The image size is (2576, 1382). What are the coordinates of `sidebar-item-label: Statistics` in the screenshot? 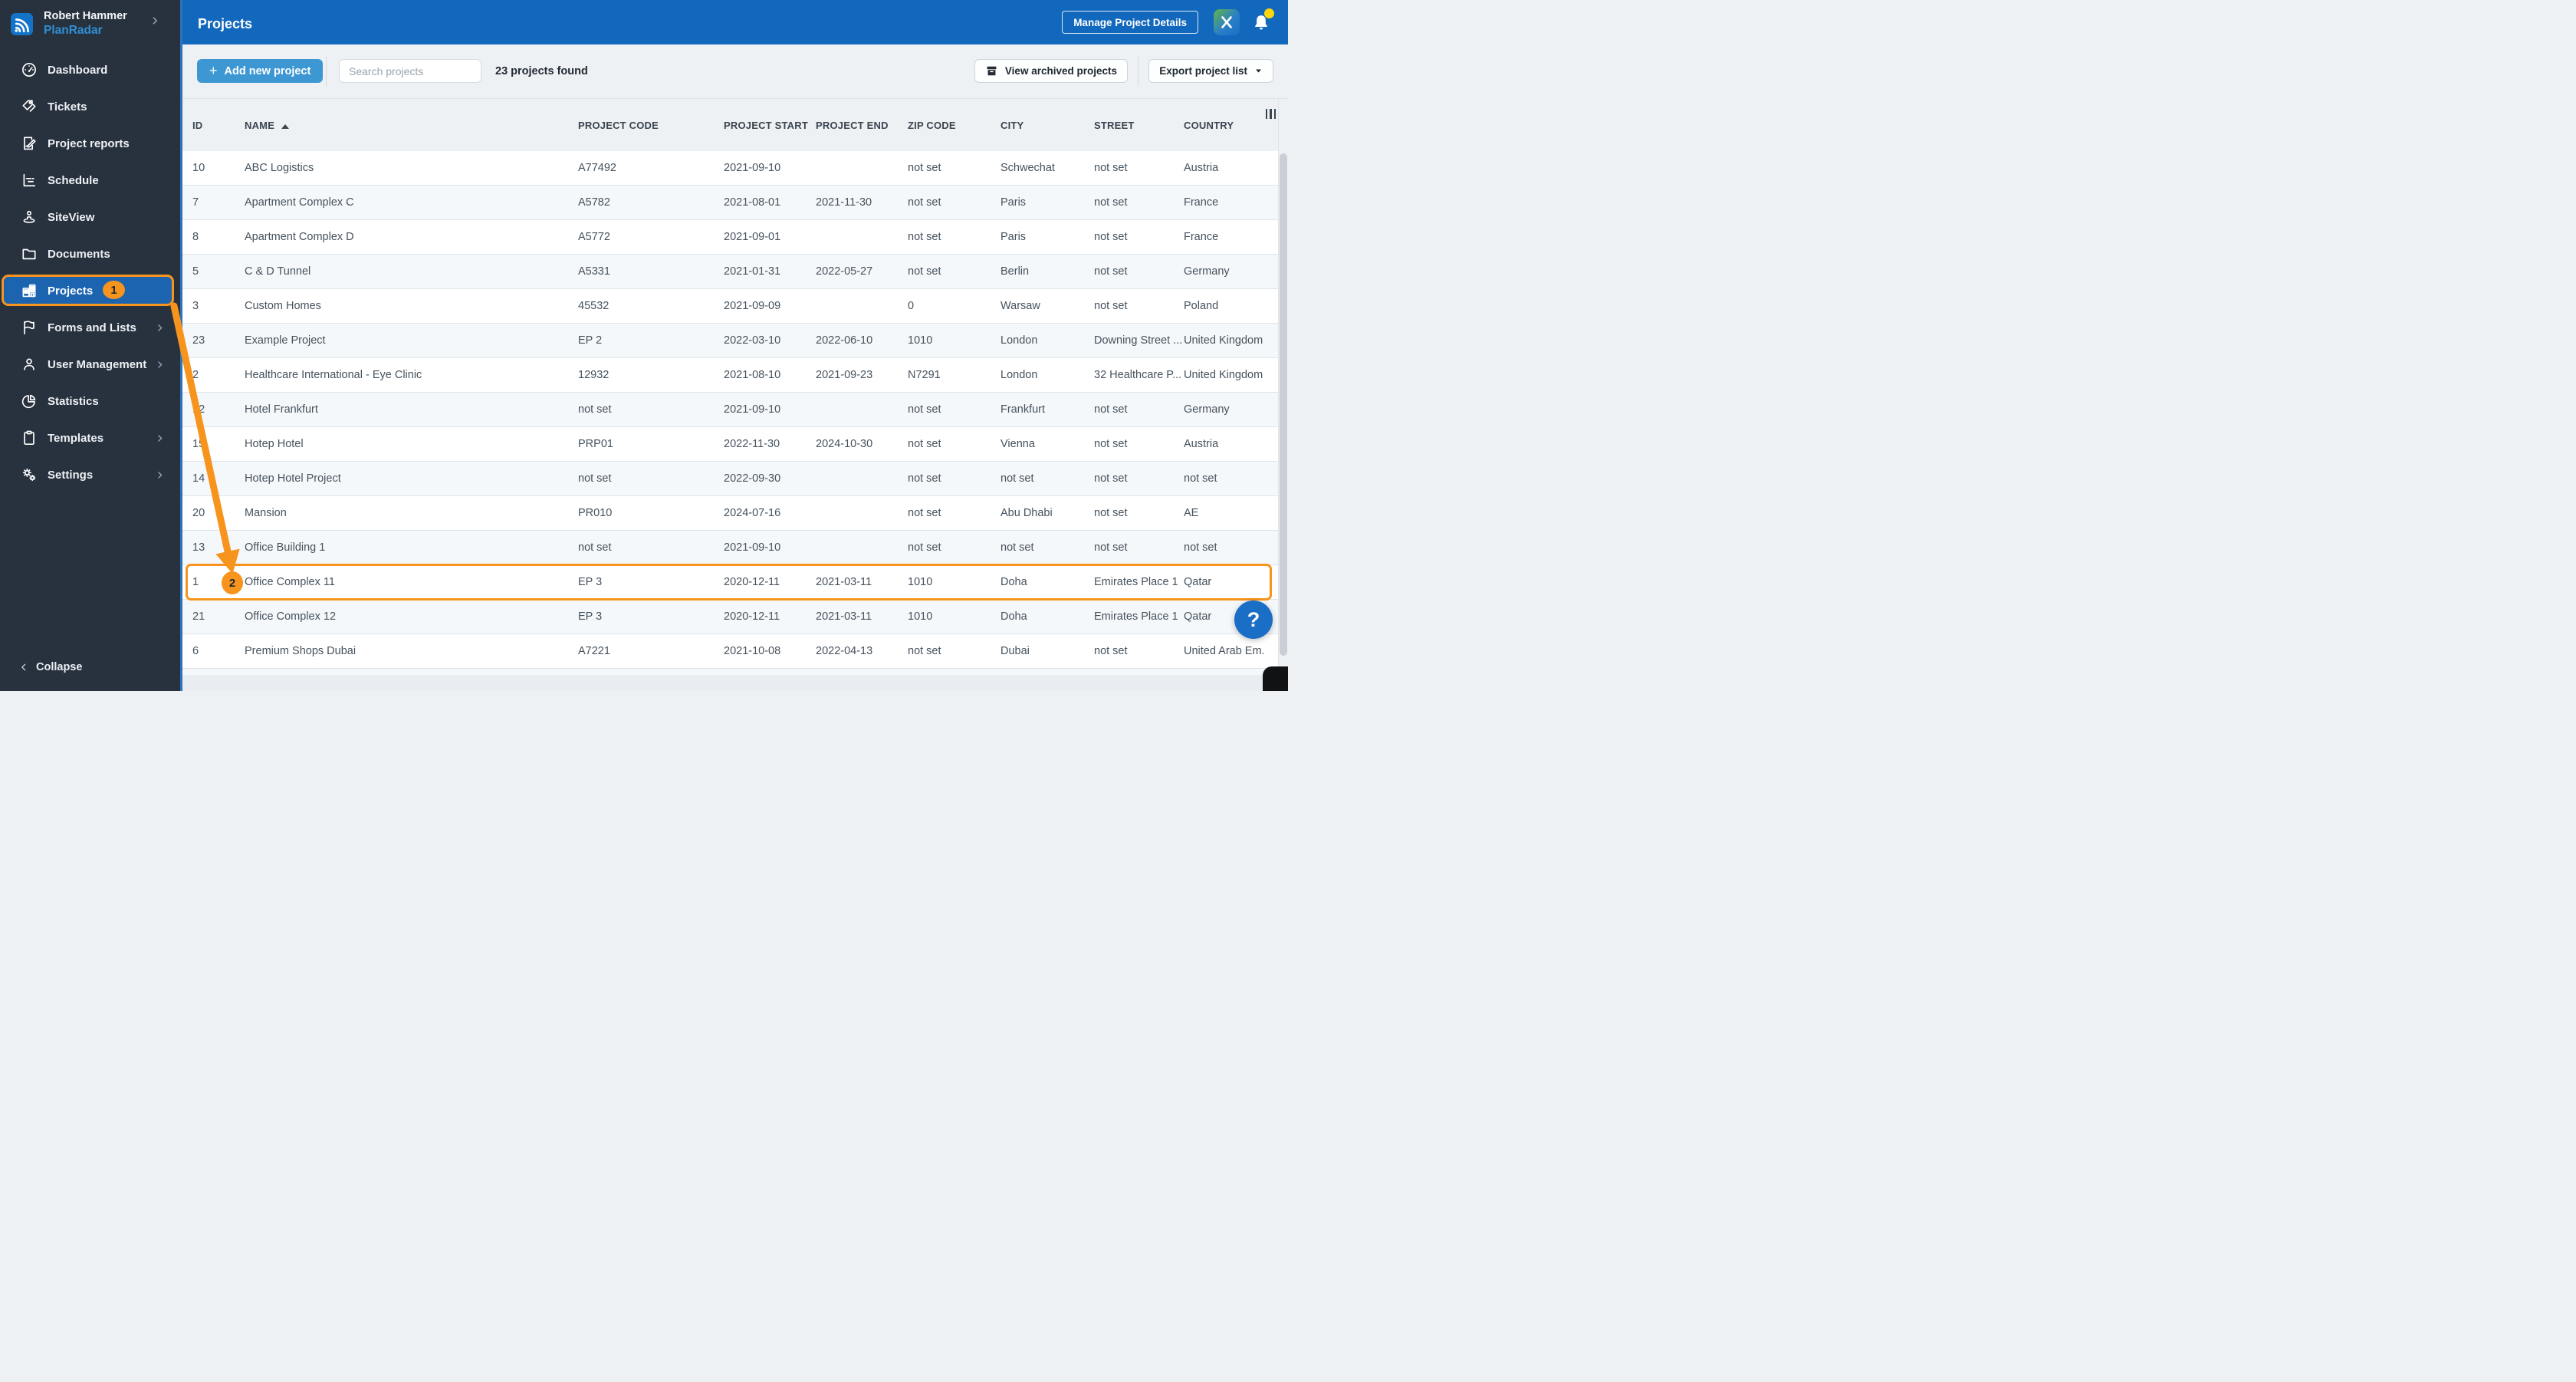 It's located at (74, 401).